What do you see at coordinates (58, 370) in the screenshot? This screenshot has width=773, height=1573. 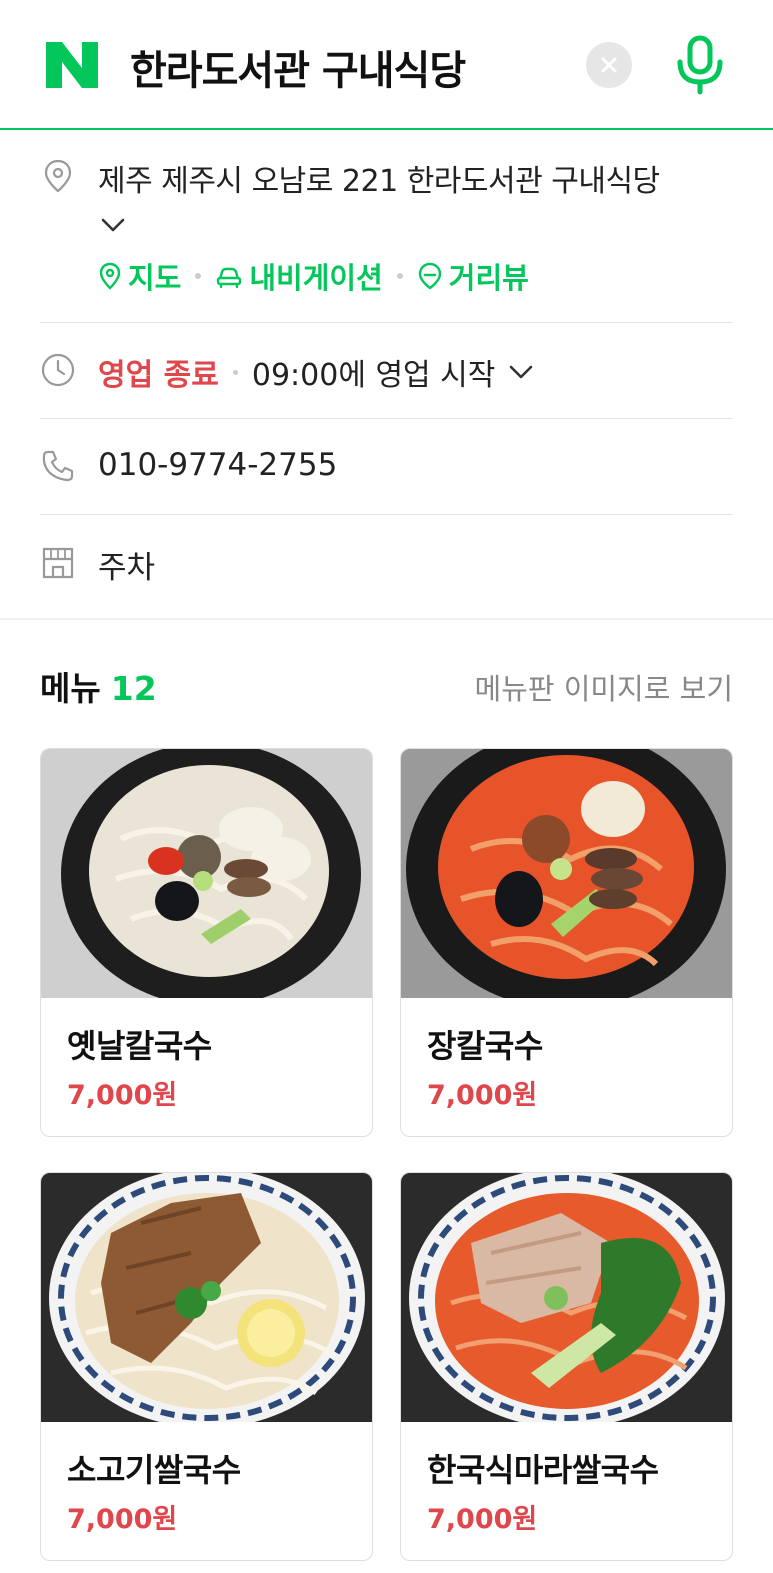 I see `clock-icon` at bounding box center [58, 370].